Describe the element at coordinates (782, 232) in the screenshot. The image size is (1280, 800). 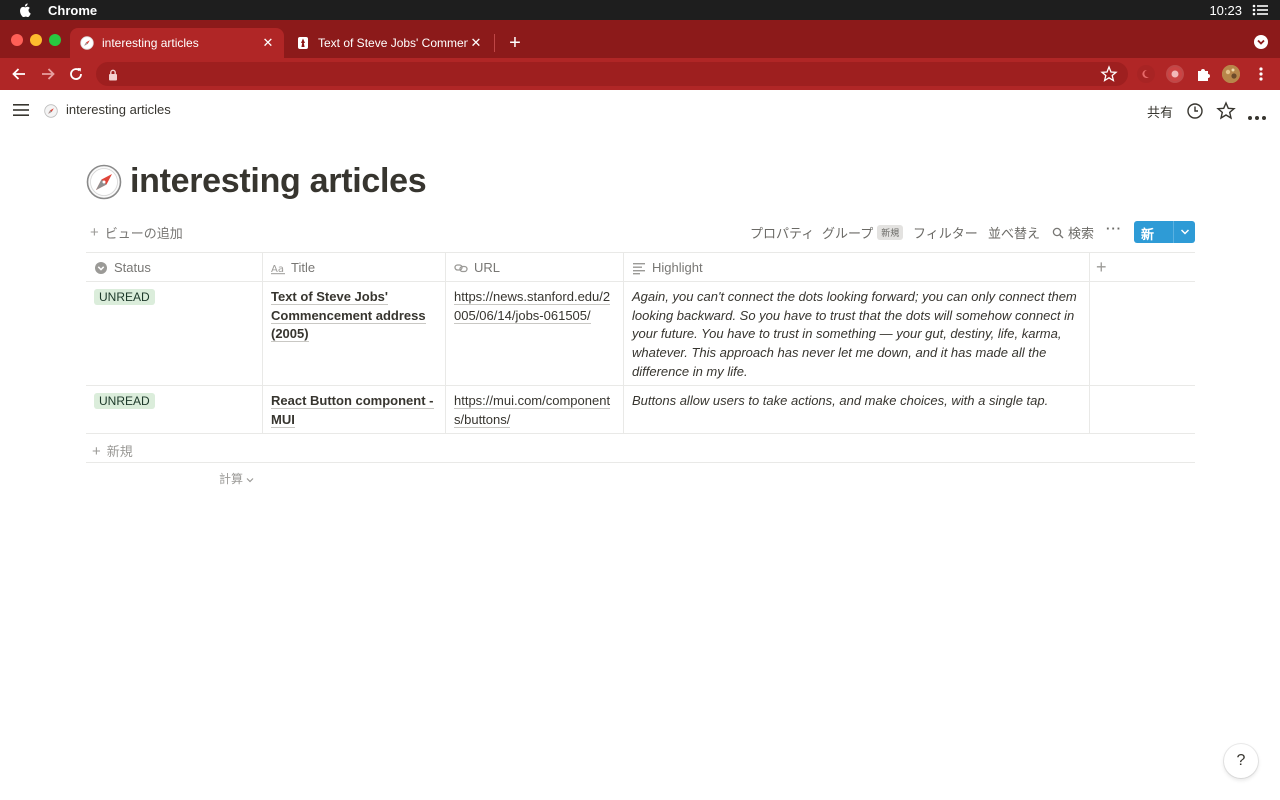
I see `properties-button: プロパティ` at that location.